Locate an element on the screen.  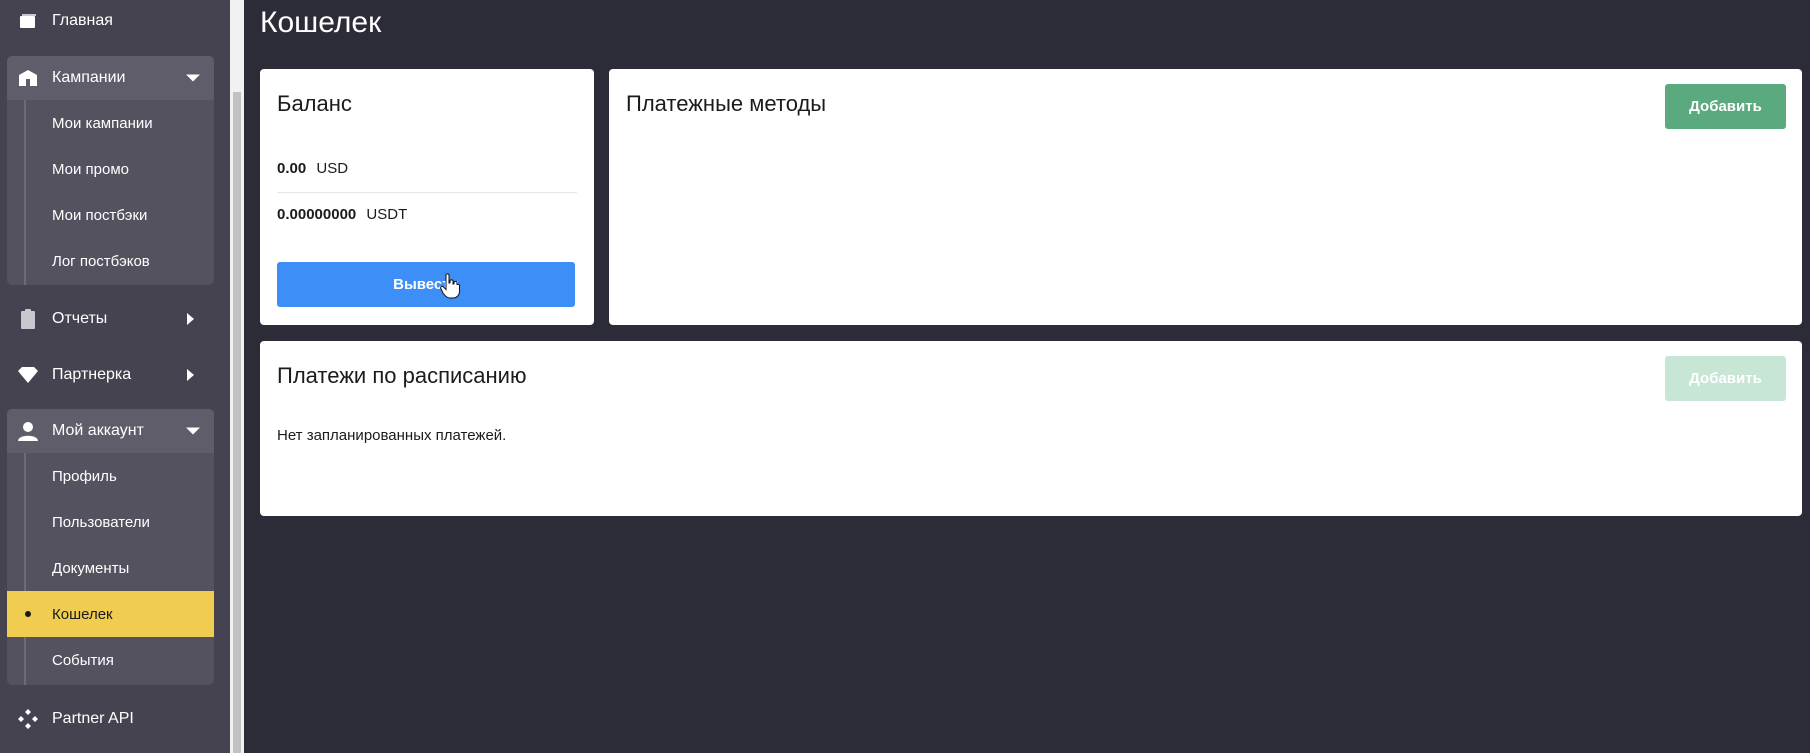
sidebar-item-label: Отчеты is located at coordinates (80, 318).